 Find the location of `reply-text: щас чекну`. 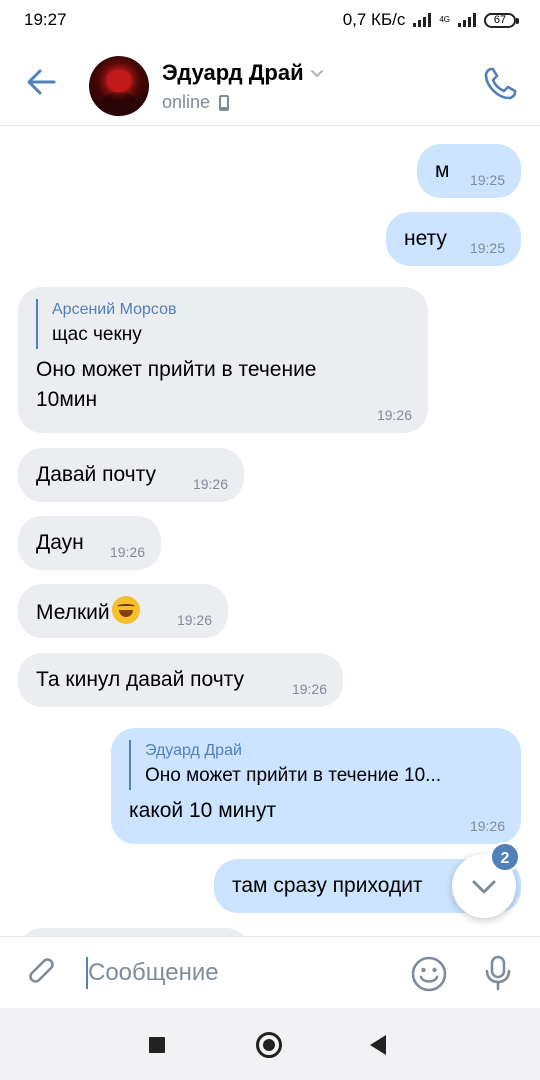

reply-text: щас чекну is located at coordinates (97, 334).